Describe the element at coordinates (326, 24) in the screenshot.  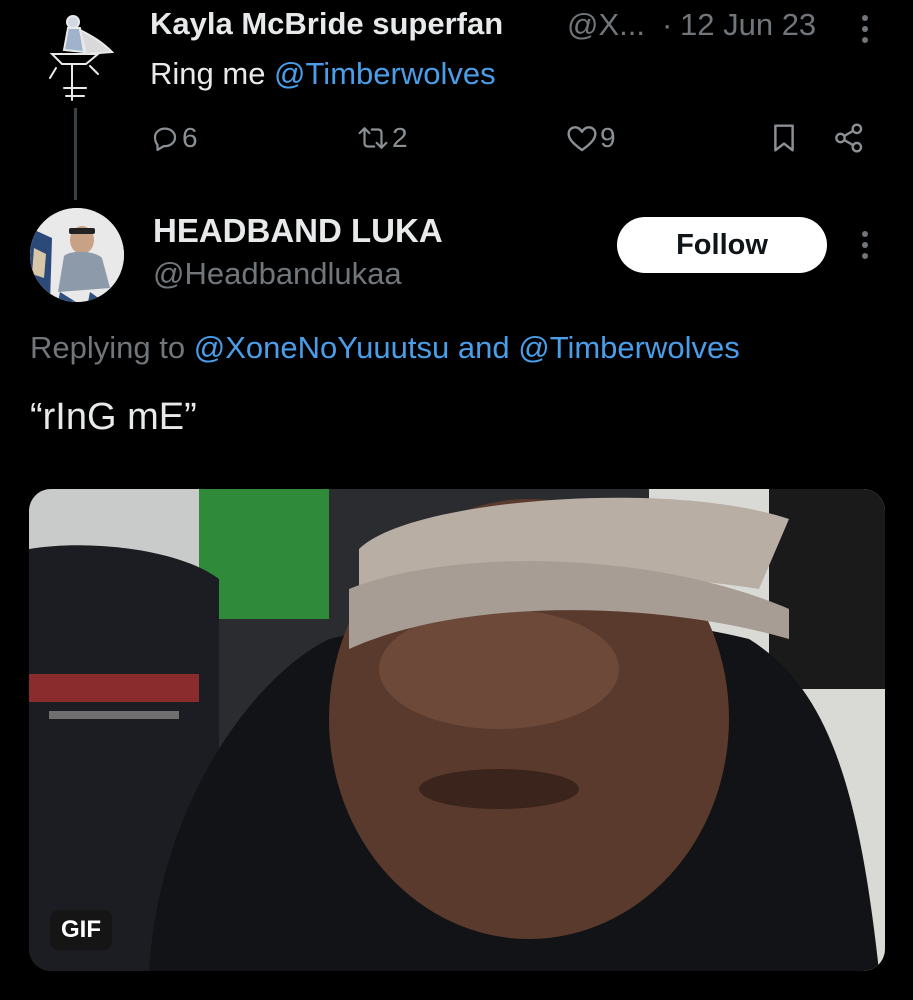
I see `author-name: Kayla McBride superfan` at that location.